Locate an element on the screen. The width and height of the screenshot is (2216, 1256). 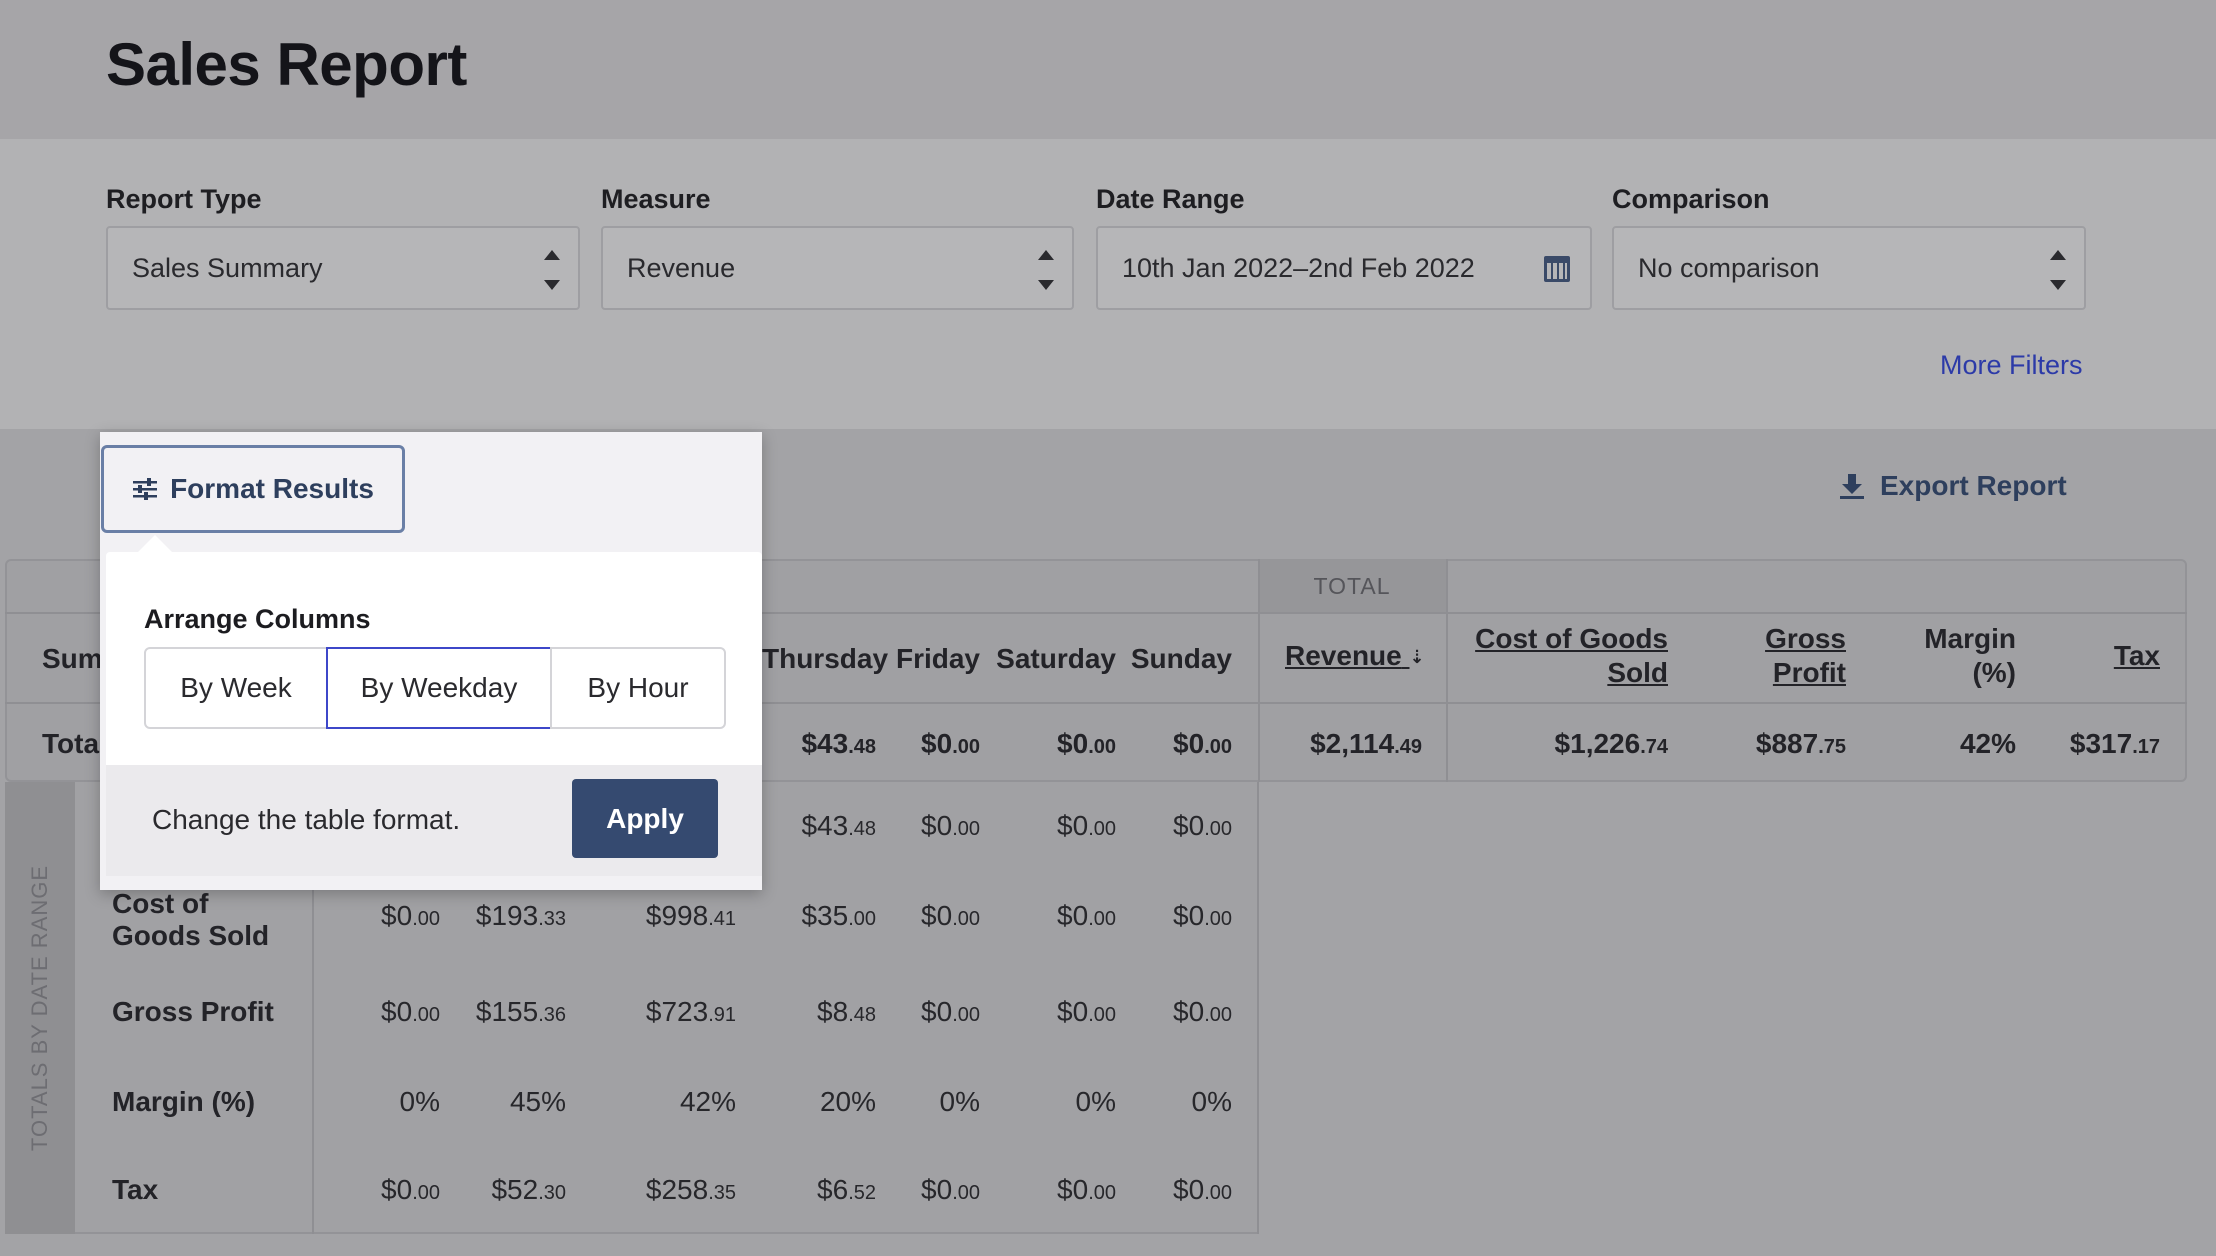
comparison-select: No comparison is located at coordinates (1849, 268).